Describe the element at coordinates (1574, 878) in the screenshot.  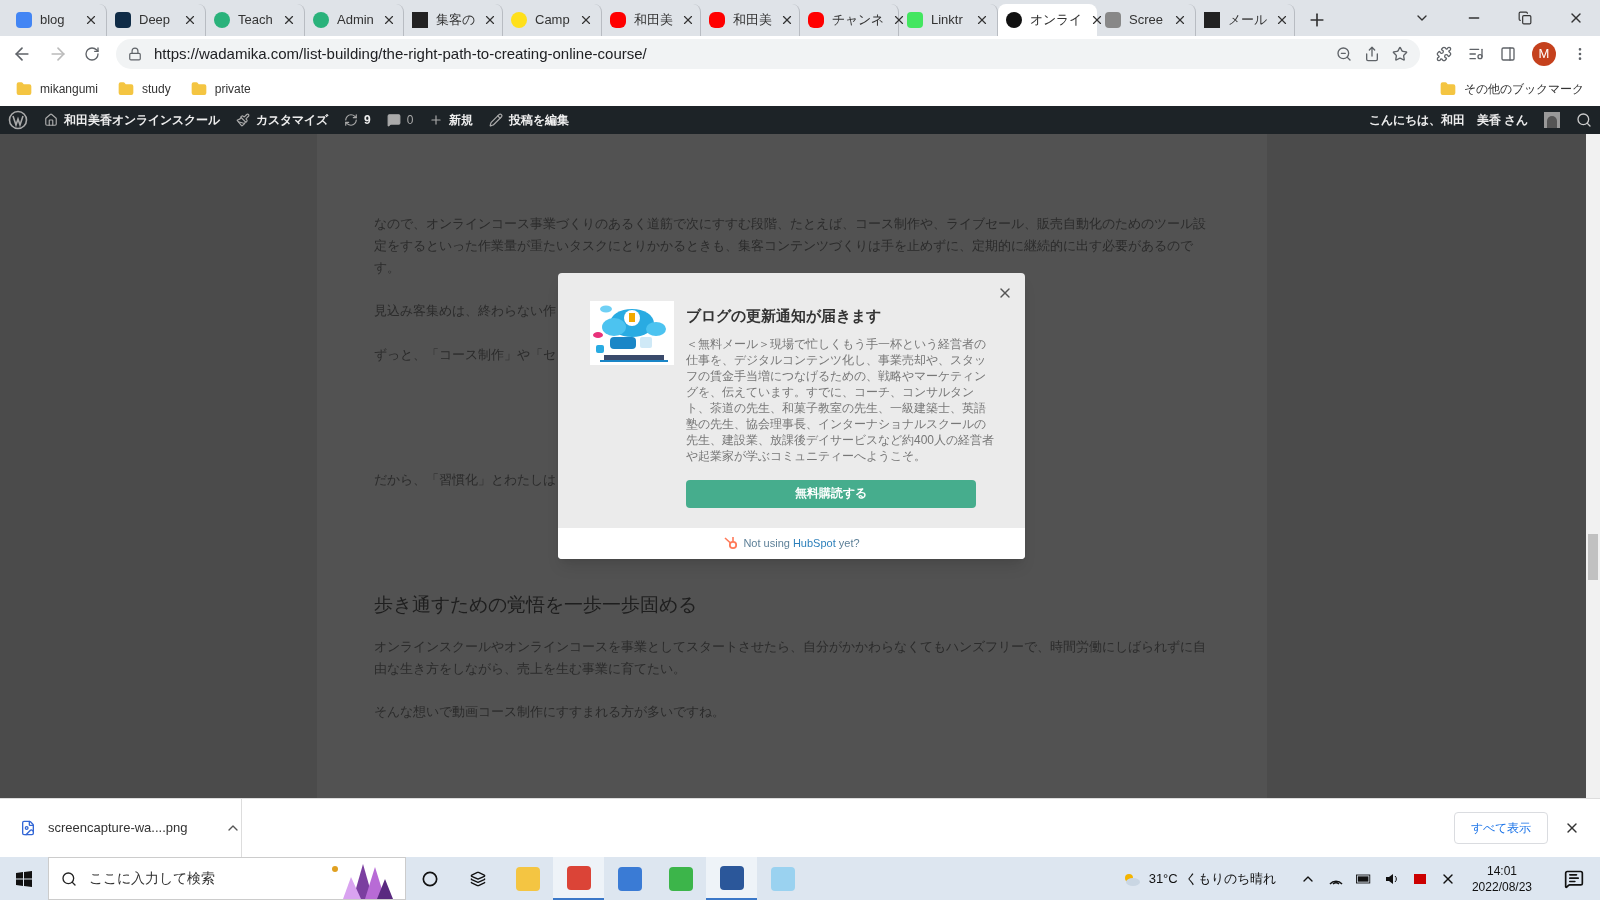
I see `notifications-icon` at that location.